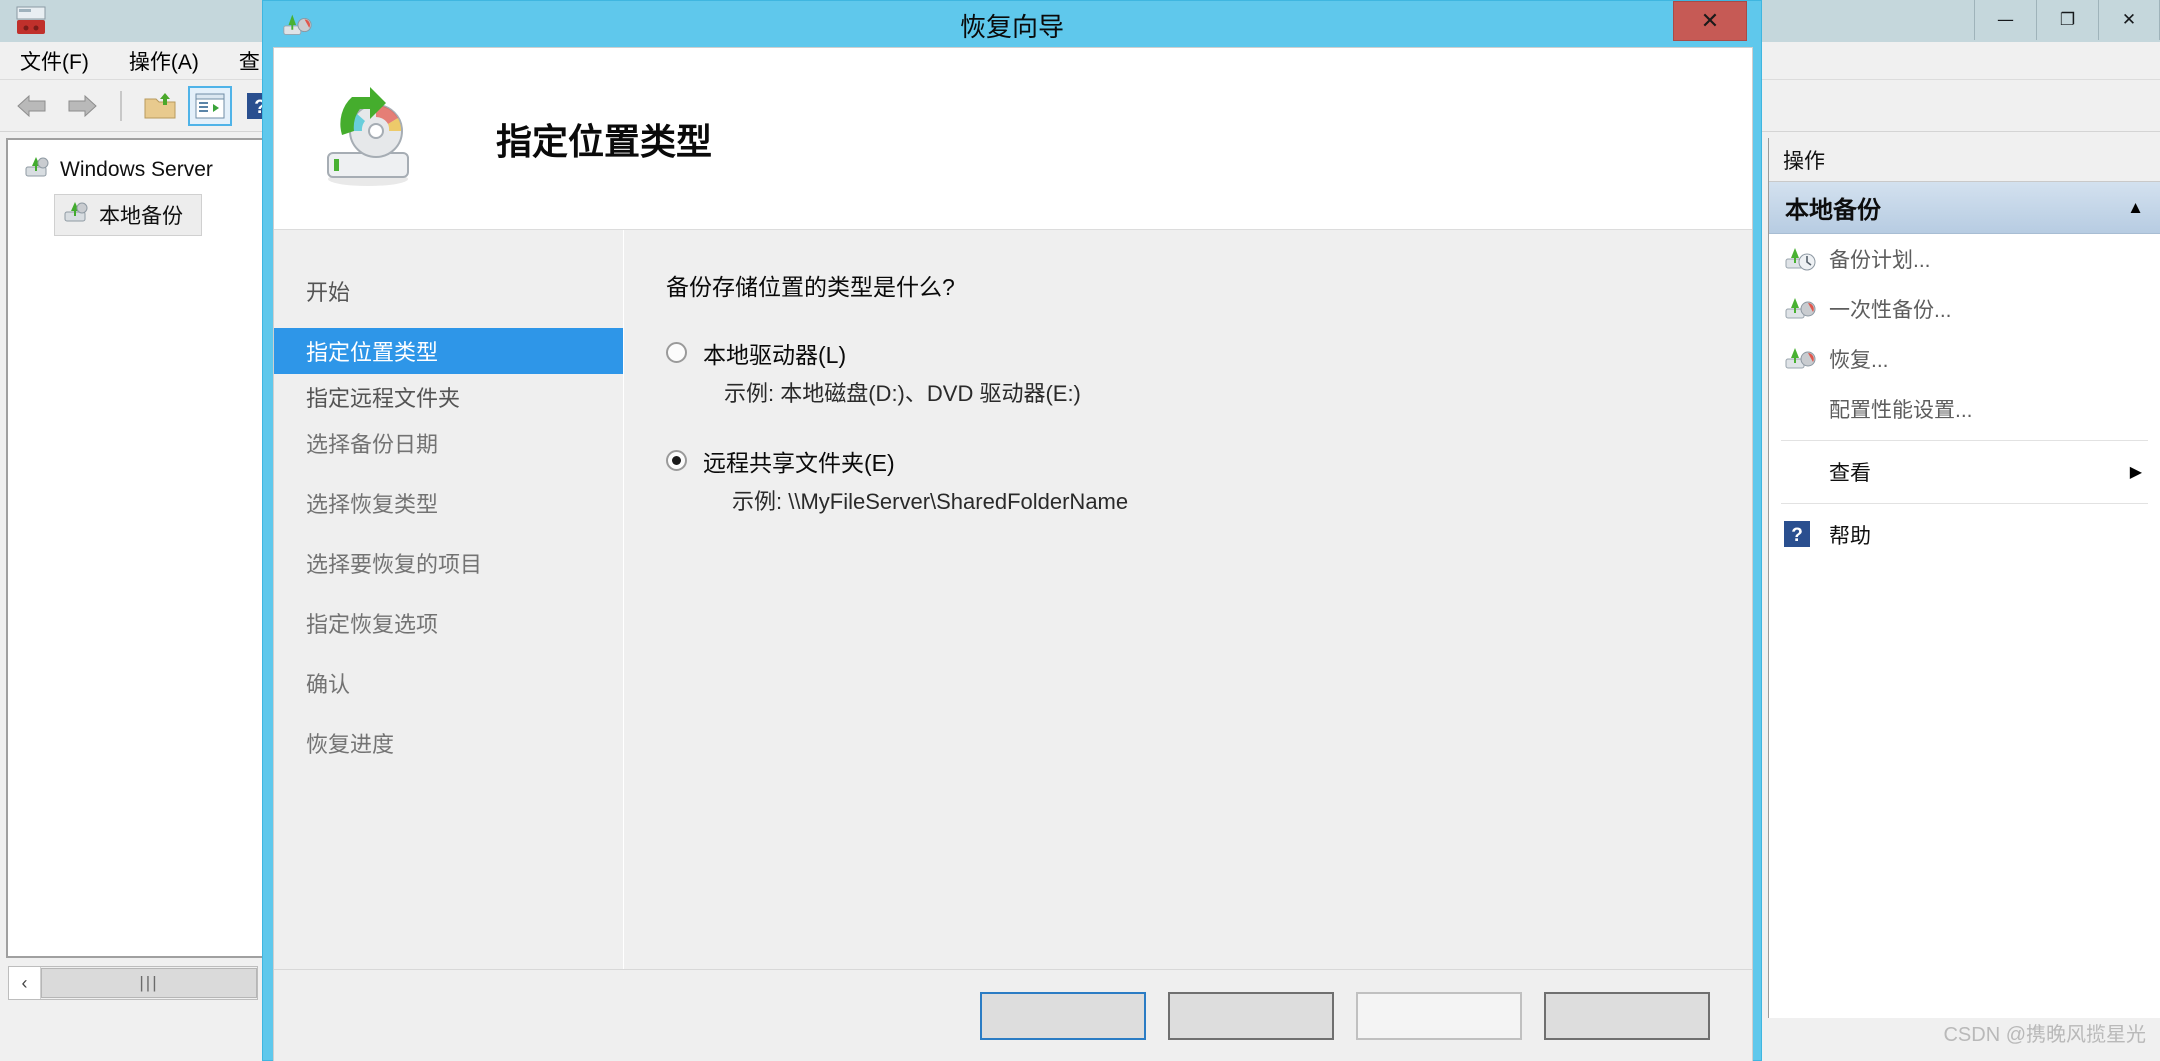 The height and width of the screenshot is (1061, 2160). What do you see at coordinates (2136, 472) in the screenshot?
I see `chevron-right-icon: ▶` at bounding box center [2136, 472].